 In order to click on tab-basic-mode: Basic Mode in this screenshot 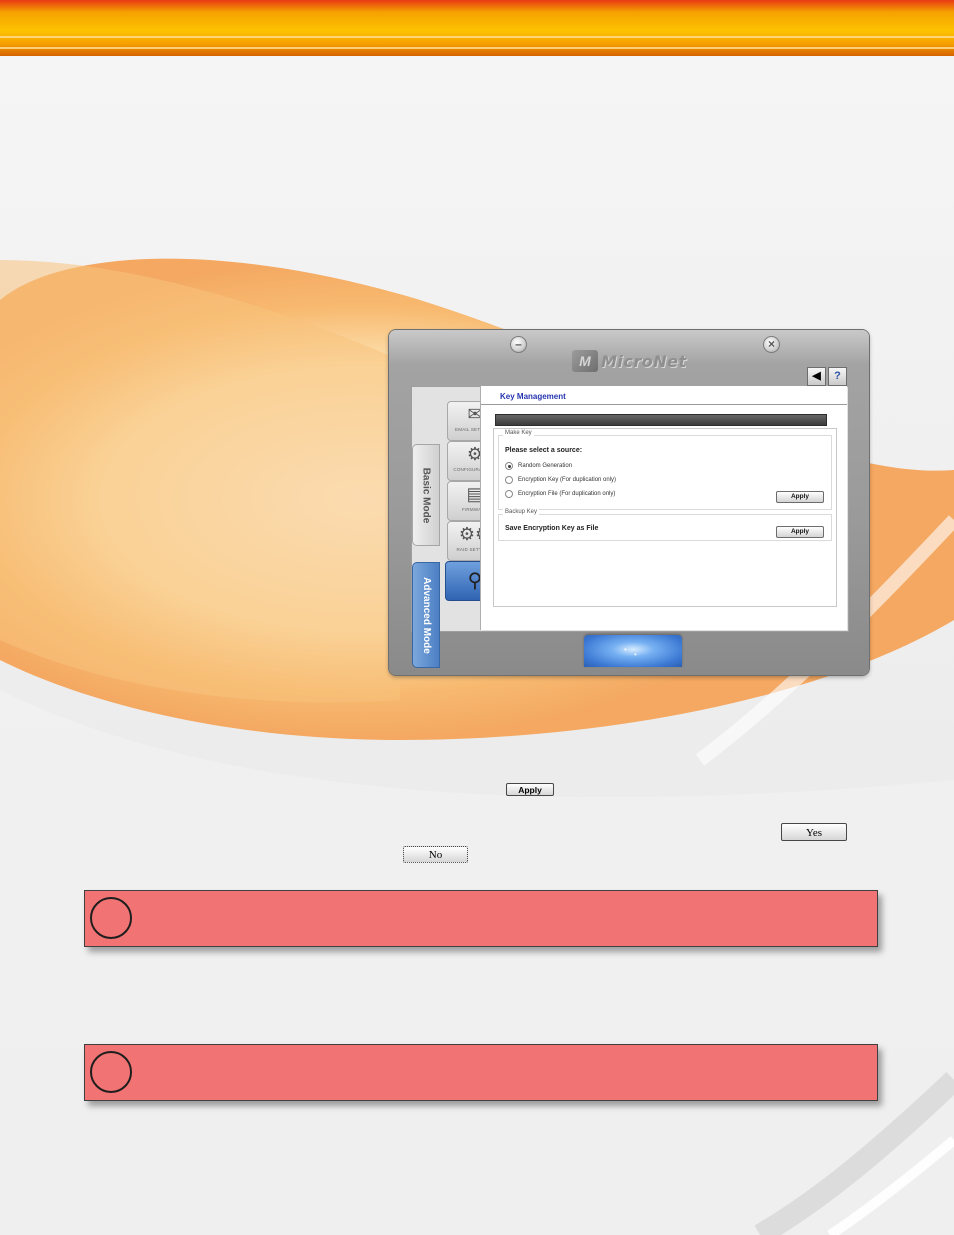, I will do `click(426, 495)`.